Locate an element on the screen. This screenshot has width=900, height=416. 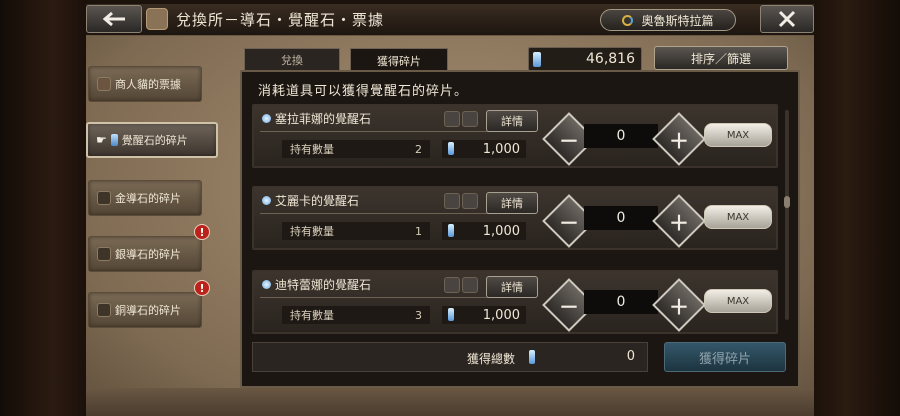
copper-stone-icon is located at coordinates (104, 310).